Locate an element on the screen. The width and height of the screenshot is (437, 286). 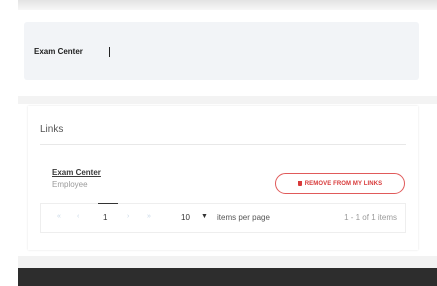
bottom-dark-bar is located at coordinates (227, 277).